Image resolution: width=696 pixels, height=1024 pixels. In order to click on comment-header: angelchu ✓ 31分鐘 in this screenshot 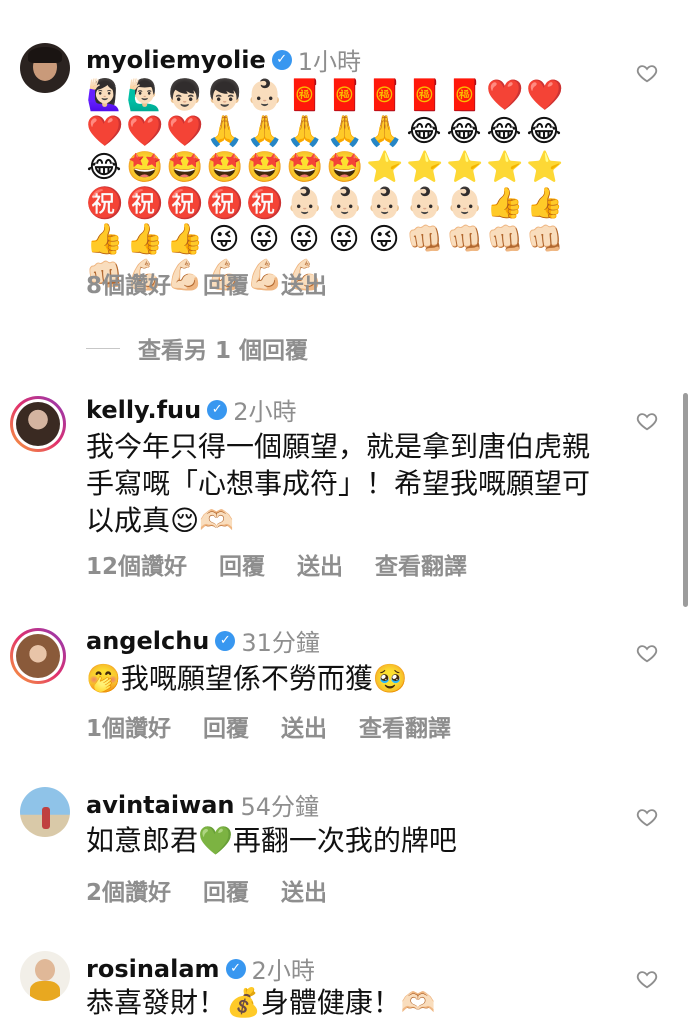, I will do `click(203, 640)`.